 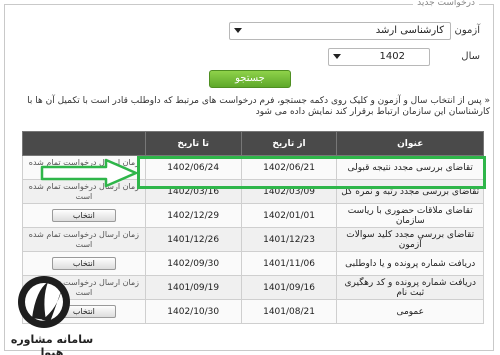 What do you see at coordinates (289, 287) in the screenshot?
I see `row-from-date: 1401/09/16` at bounding box center [289, 287].